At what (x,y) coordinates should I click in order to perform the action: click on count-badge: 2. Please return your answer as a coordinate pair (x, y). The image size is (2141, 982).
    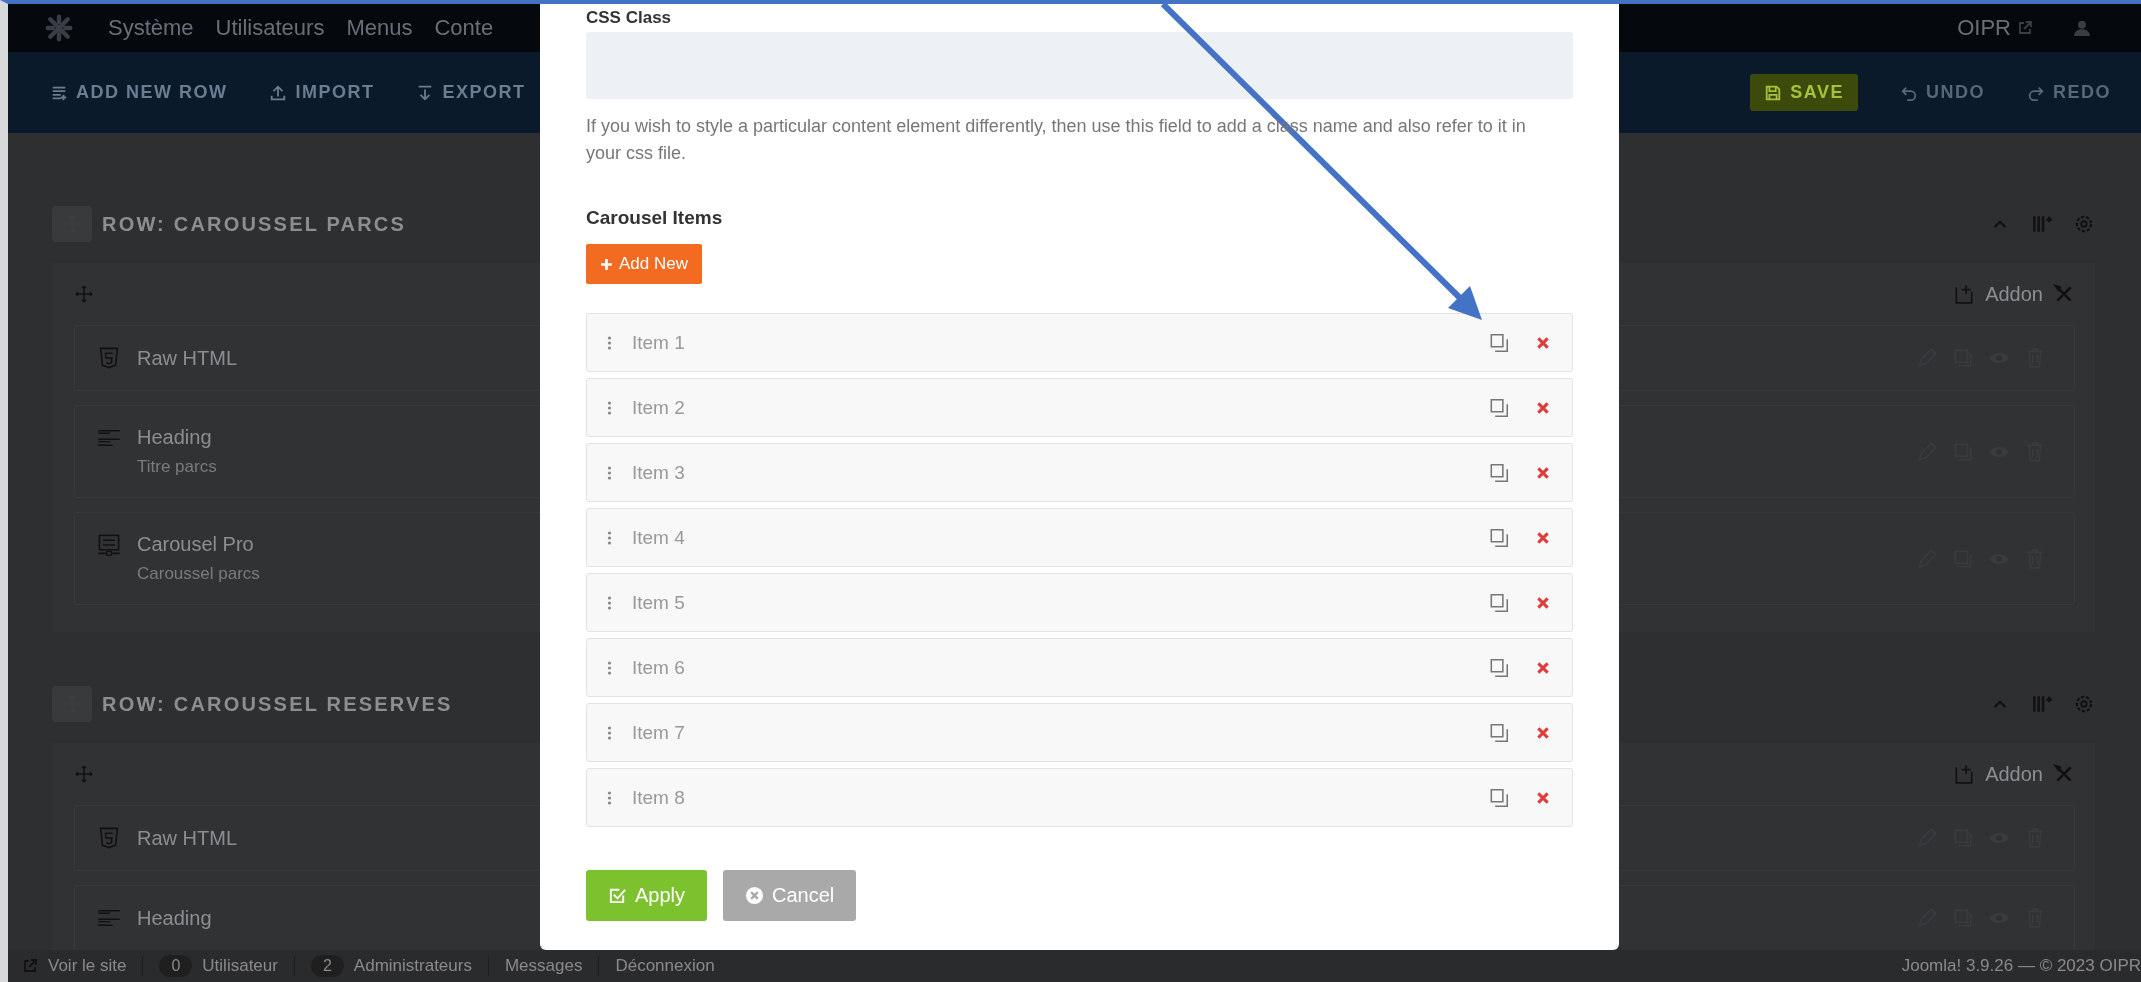
    Looking at the image, I should click on (327, 966).